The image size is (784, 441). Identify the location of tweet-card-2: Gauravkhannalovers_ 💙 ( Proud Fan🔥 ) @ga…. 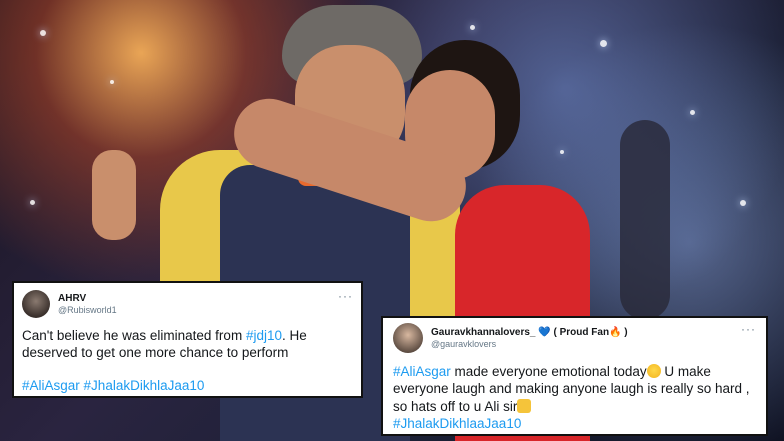
(574, 376).